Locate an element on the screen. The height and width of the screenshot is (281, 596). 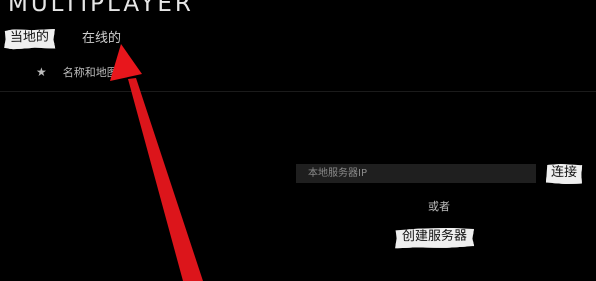
or-label: 或者 is located at coordinates (439, 206).